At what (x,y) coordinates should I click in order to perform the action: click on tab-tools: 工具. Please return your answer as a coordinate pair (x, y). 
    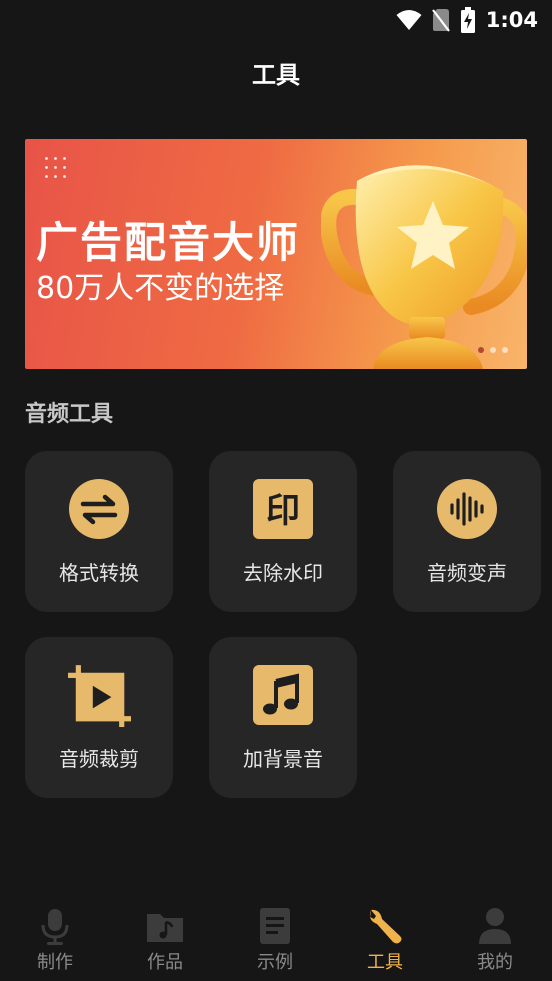
    Looking at the image, I should click on (385, 939).